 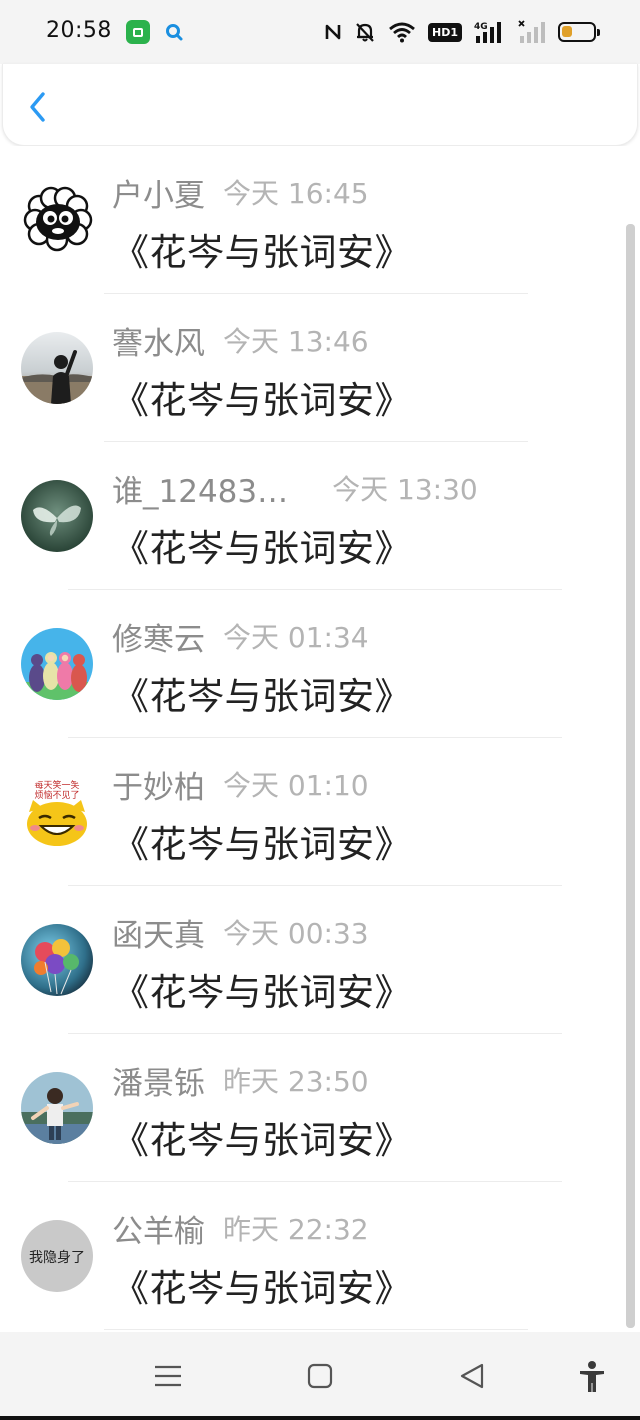 I want to click on back-button, so click(x=39, y=106).